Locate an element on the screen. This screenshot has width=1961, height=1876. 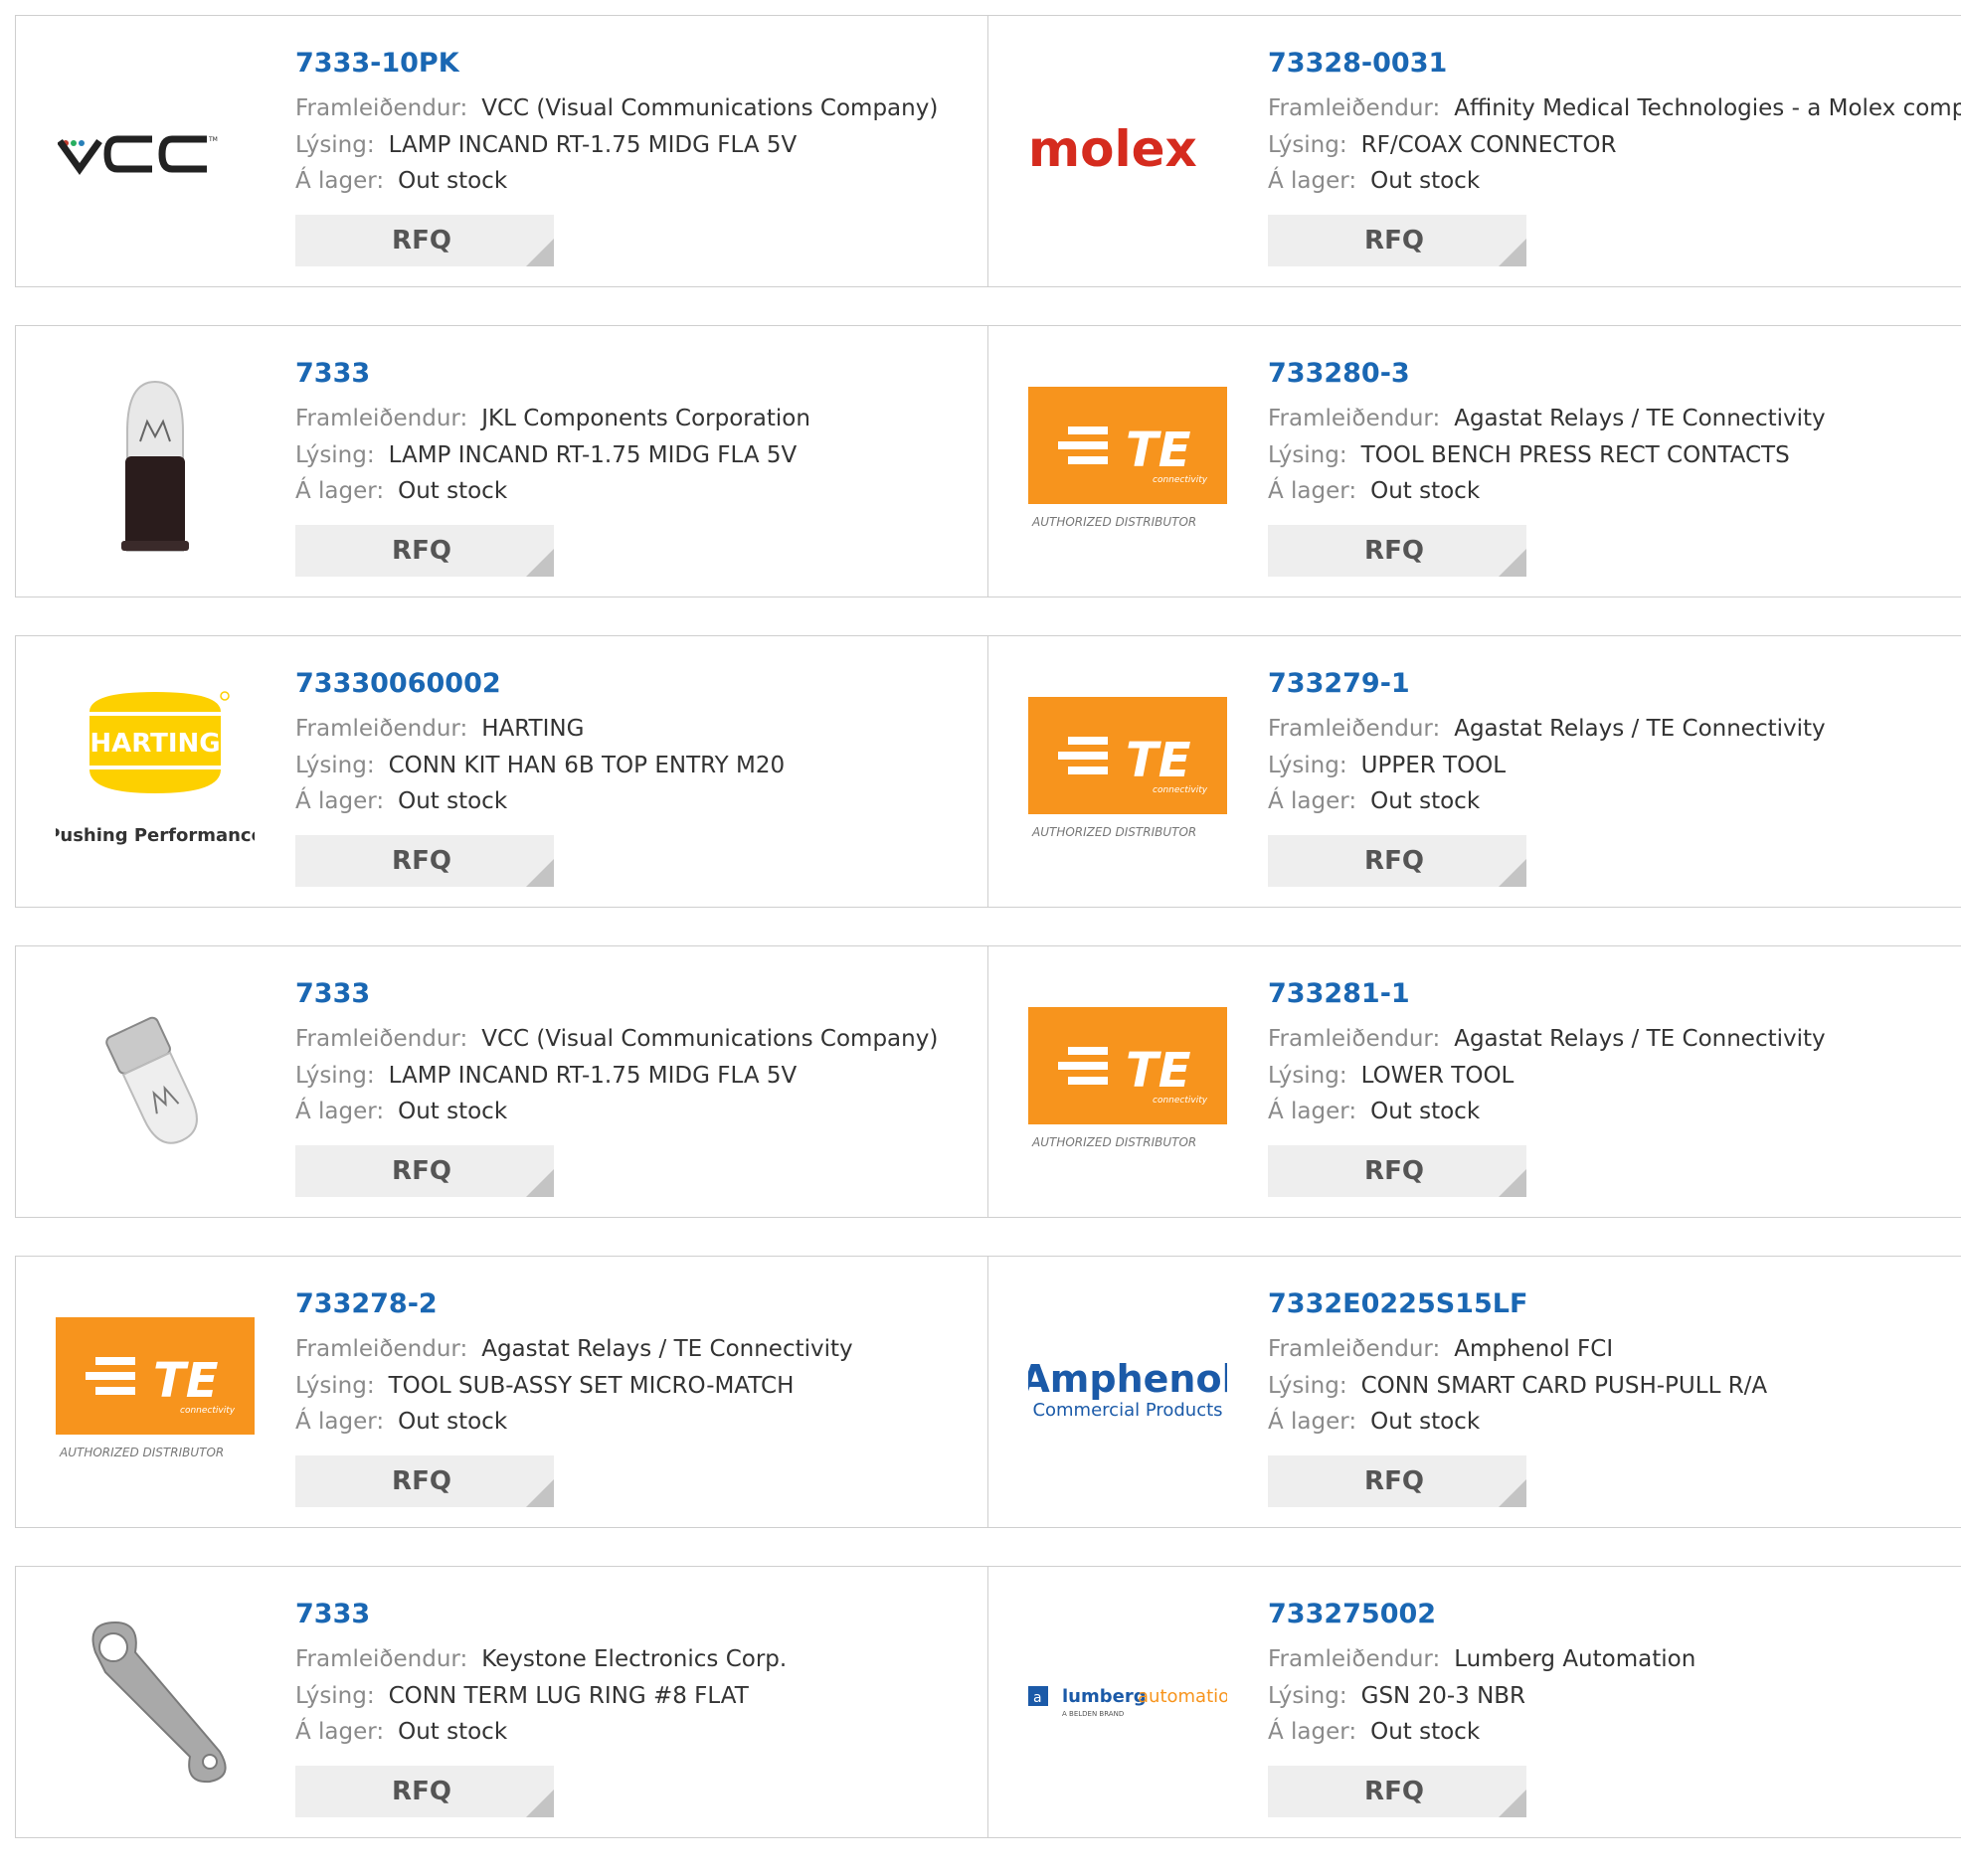
description-row: Lýsing: RF/COAX CONNECTOR is located at coordinates (1442, 145).